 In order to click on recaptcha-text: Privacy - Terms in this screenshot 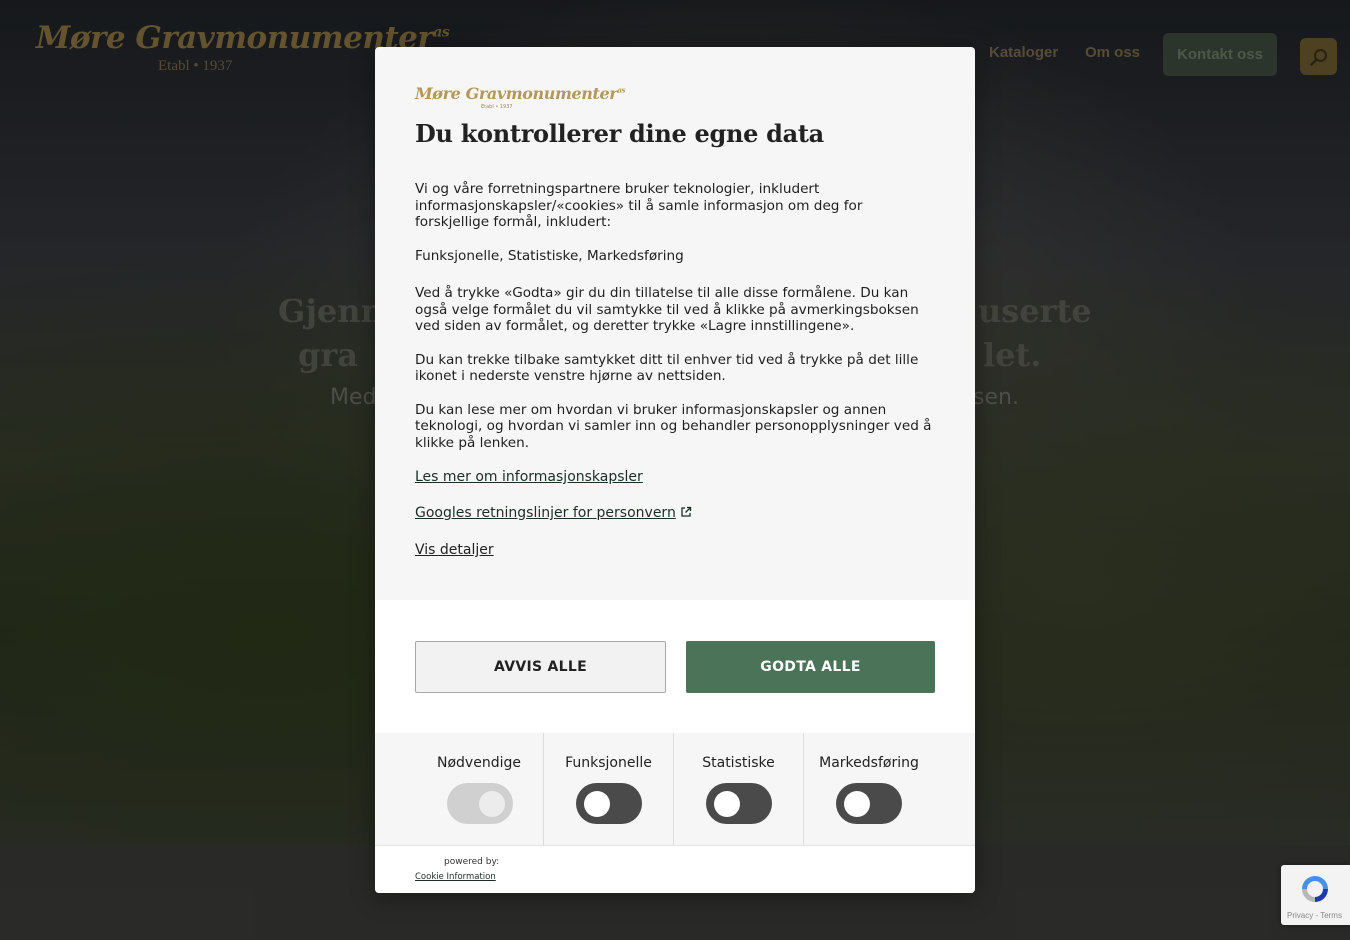, I will do `click(1314, 915)`.